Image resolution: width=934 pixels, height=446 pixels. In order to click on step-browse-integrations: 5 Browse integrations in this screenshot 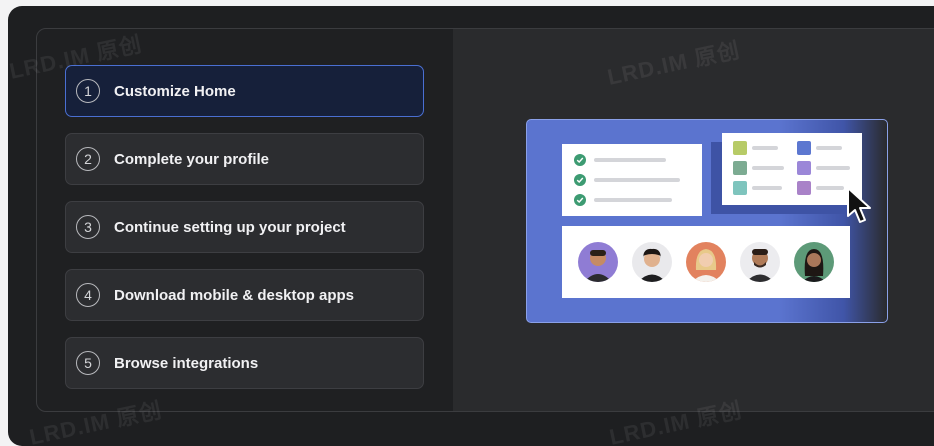, I will do `click(244, 363)`.